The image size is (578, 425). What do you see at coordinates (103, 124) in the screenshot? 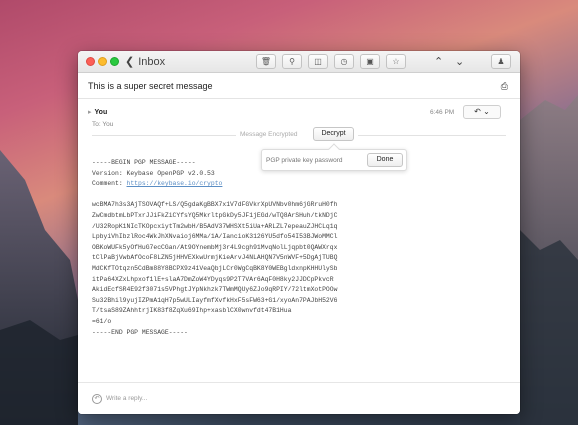
I see `recipient-line: To: You` at bounding box center [103, 124].